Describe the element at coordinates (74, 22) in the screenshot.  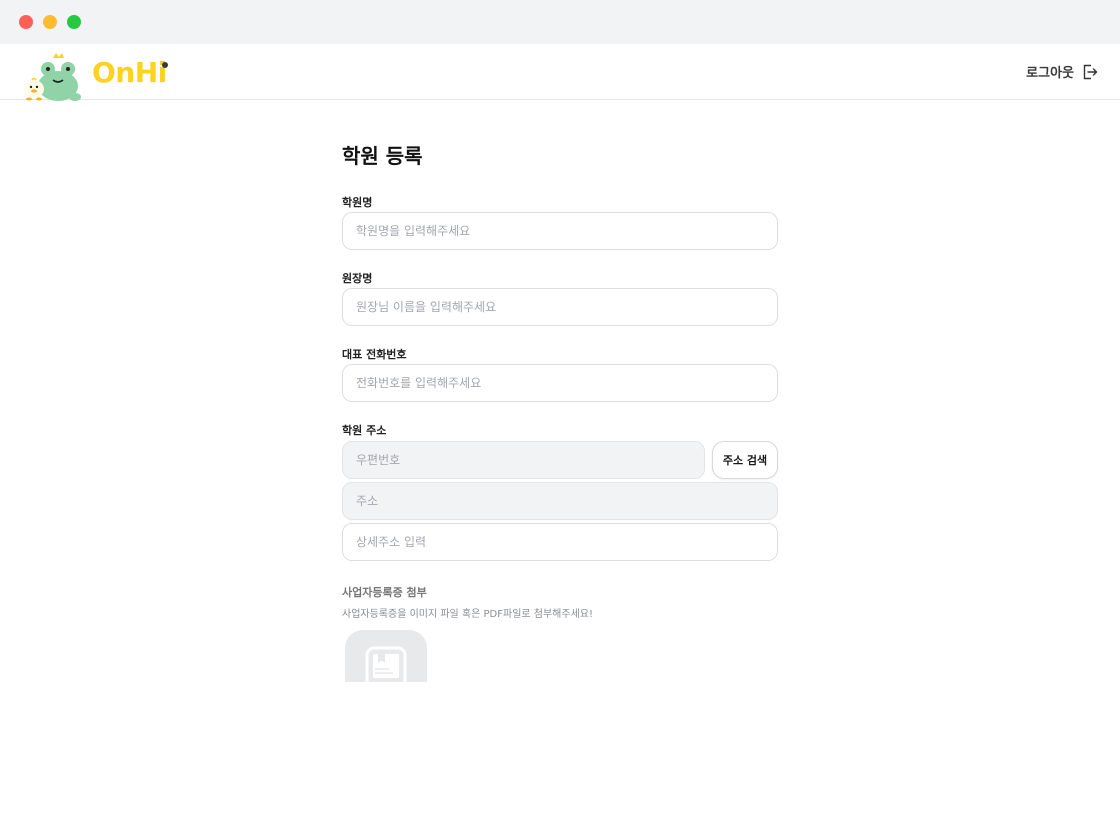
I see `zoom-window-button` at that location.